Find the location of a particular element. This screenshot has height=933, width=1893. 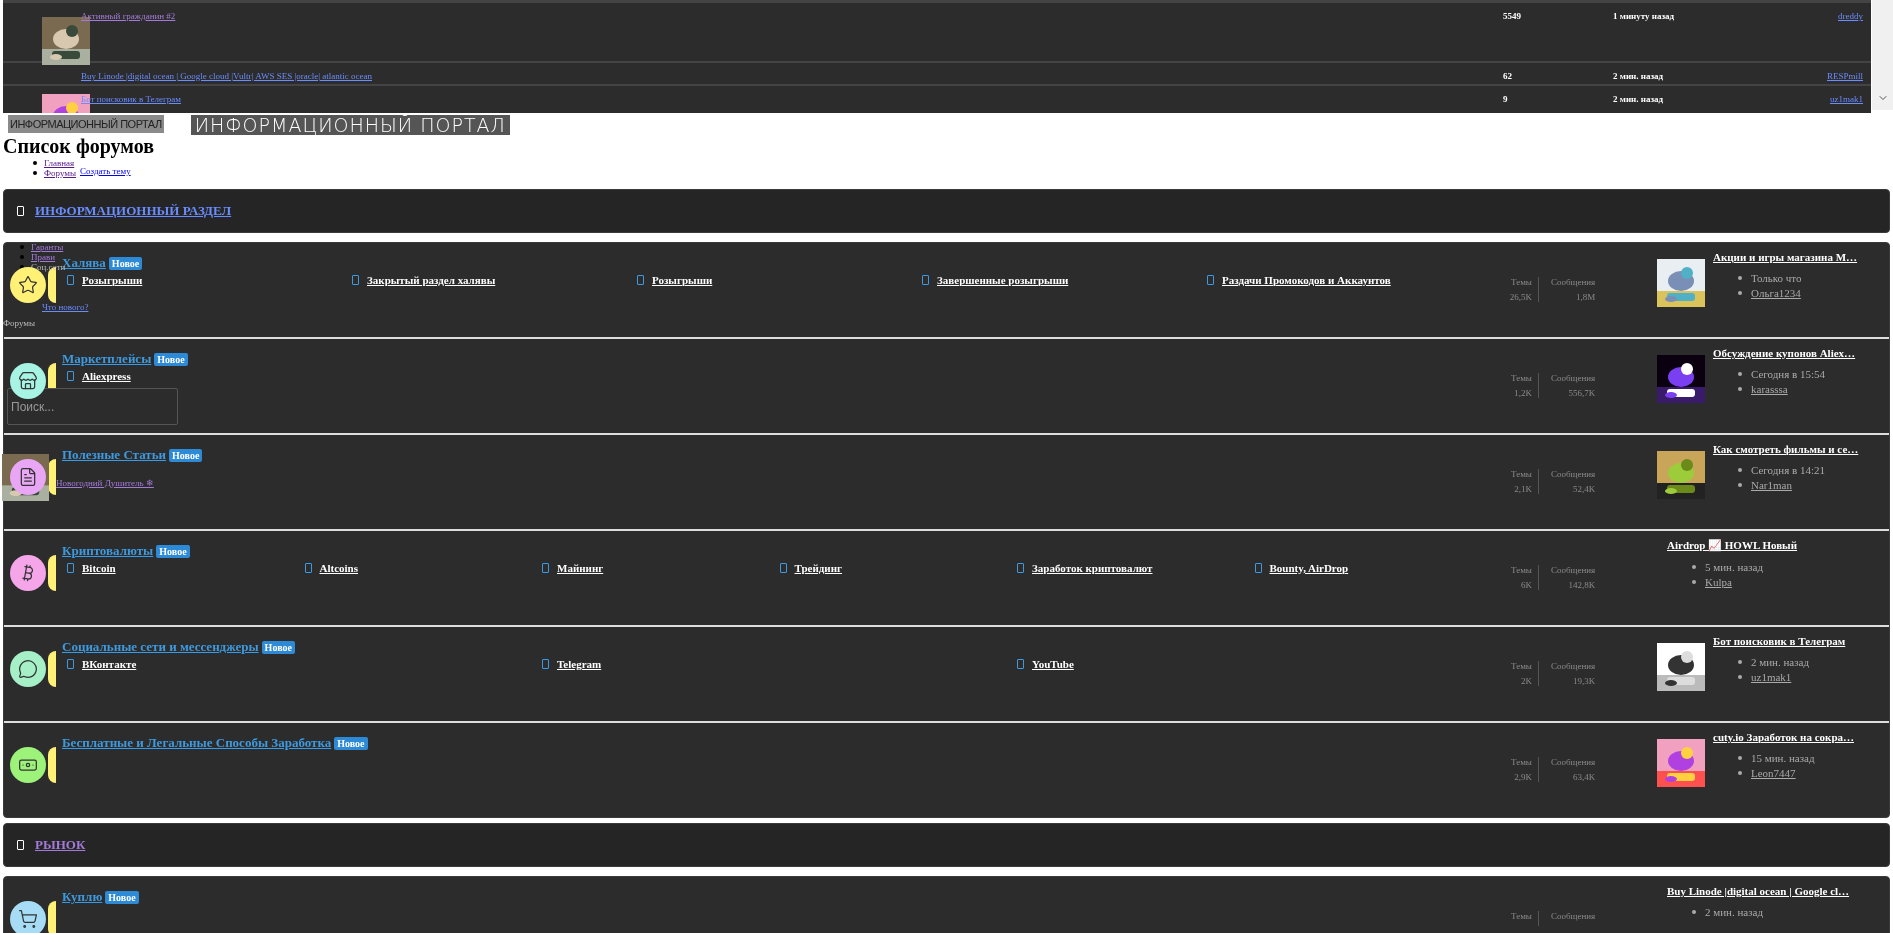

subforum-link: Закрытый раздел халявы is located at coordinates (431, 280).